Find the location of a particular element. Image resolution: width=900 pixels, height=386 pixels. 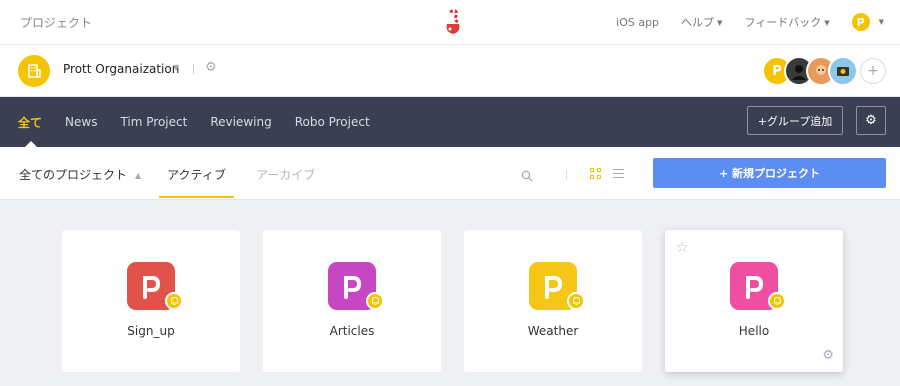

project-name: Articles is located at coordinates (352, 331).